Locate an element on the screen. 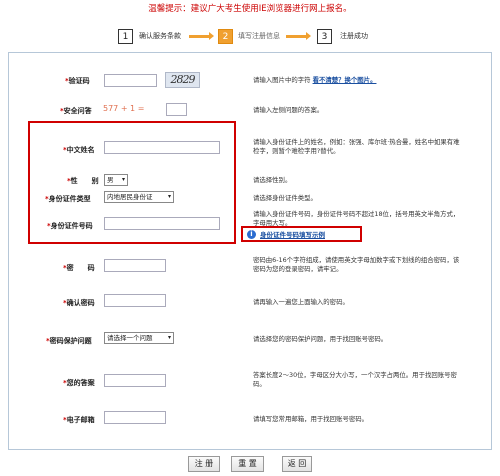  step-1-number: 1 is located at coordinates (125, 36).